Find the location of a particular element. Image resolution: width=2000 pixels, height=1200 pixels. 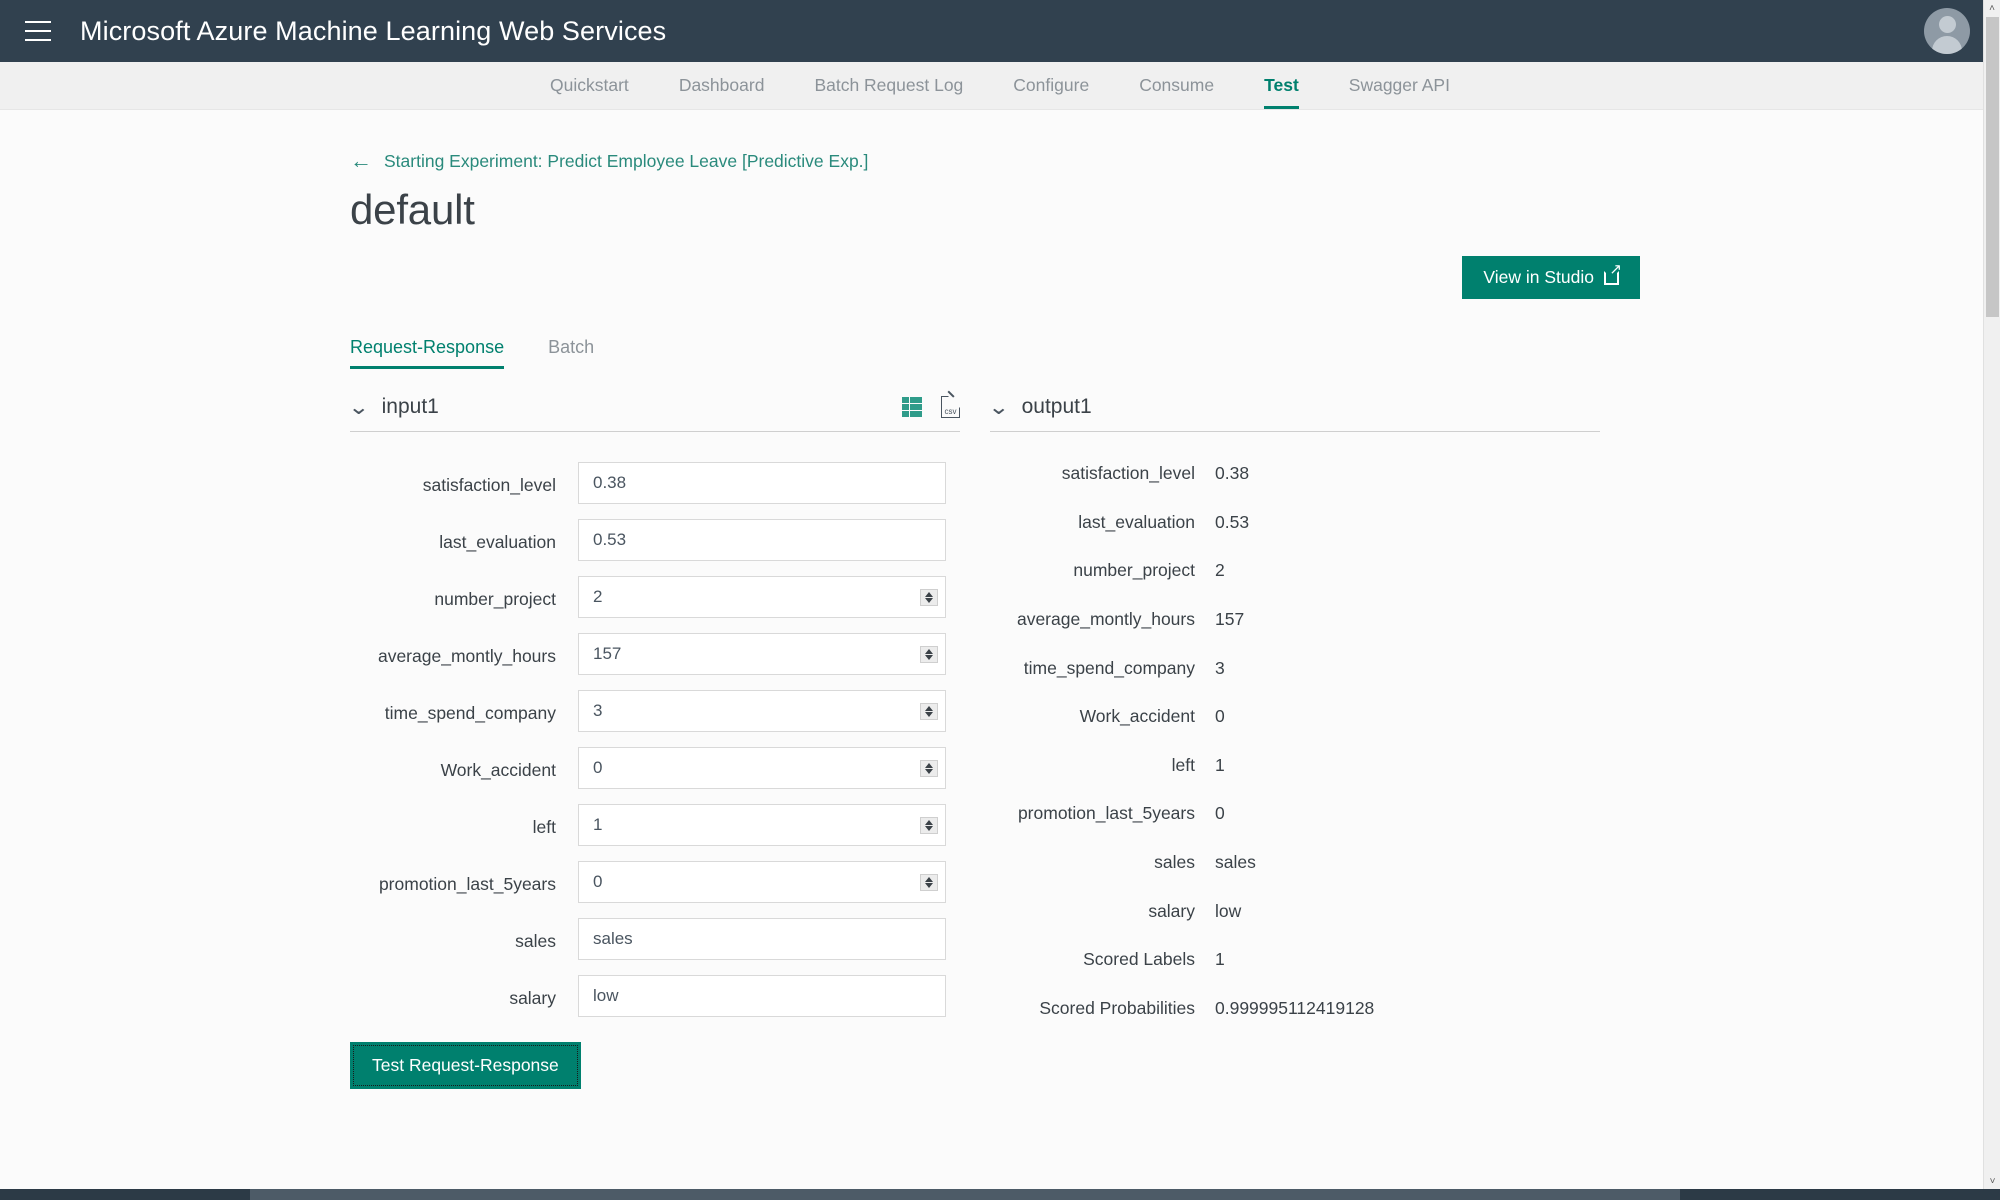

output-value-time_spend_company: 3 is located at coordinates (1220, 667).